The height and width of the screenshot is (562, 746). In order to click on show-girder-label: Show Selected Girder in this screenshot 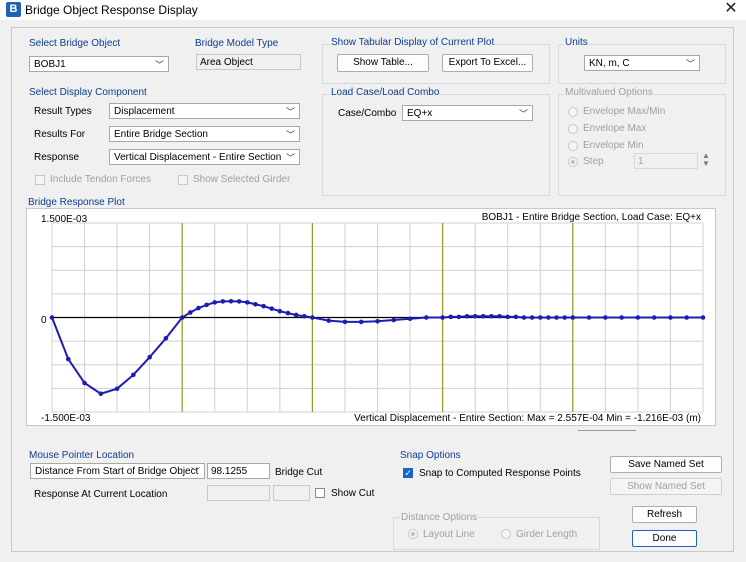, I will do `click(242, 179)`.